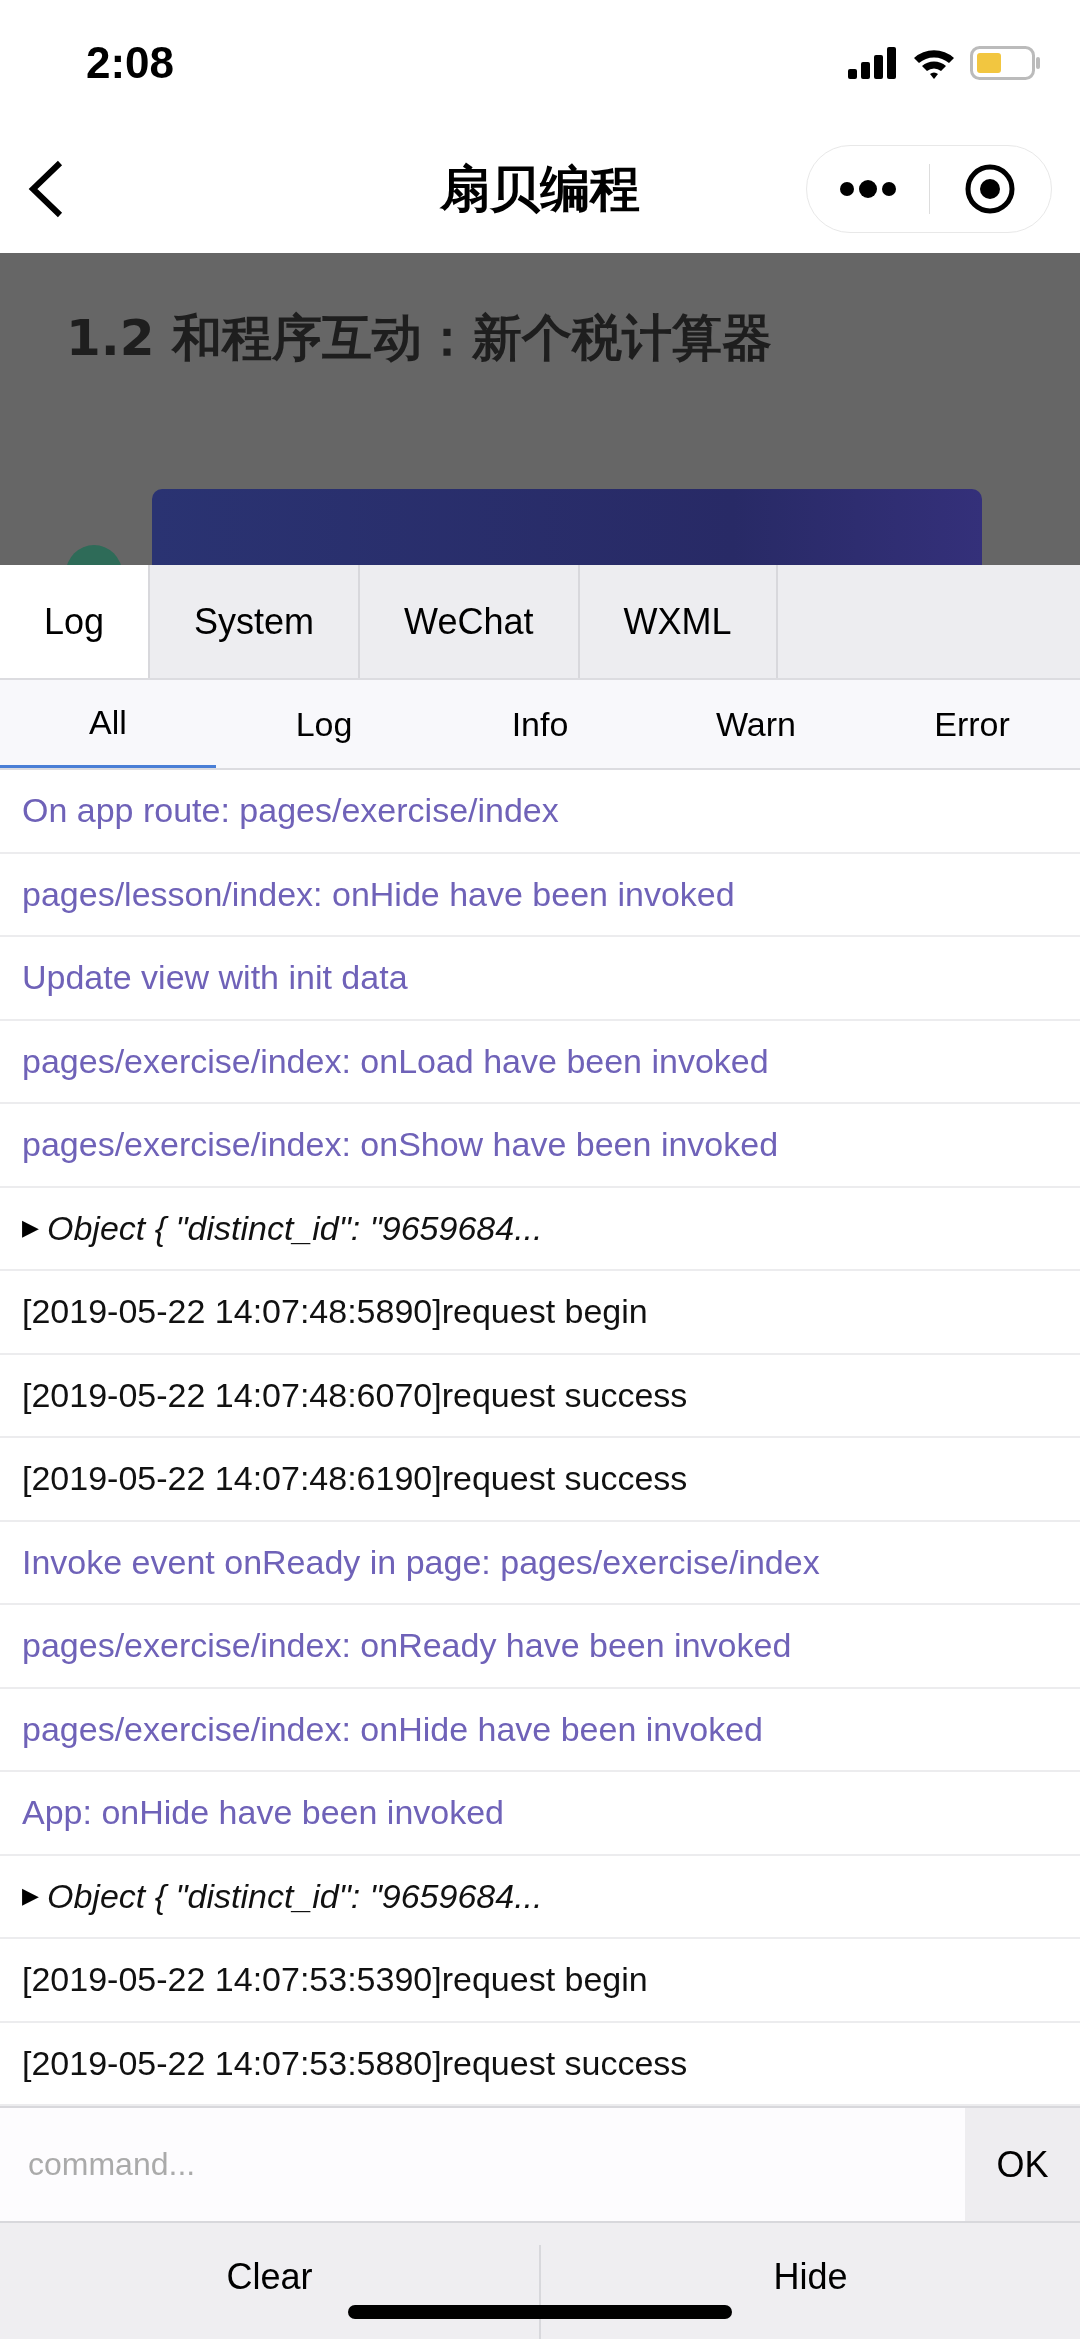 The width and height of the screenshot is (1080, 2339). Describe the element at coordinates (810, 2281) in the screenshot. I see `action-button: Hide` at that location.